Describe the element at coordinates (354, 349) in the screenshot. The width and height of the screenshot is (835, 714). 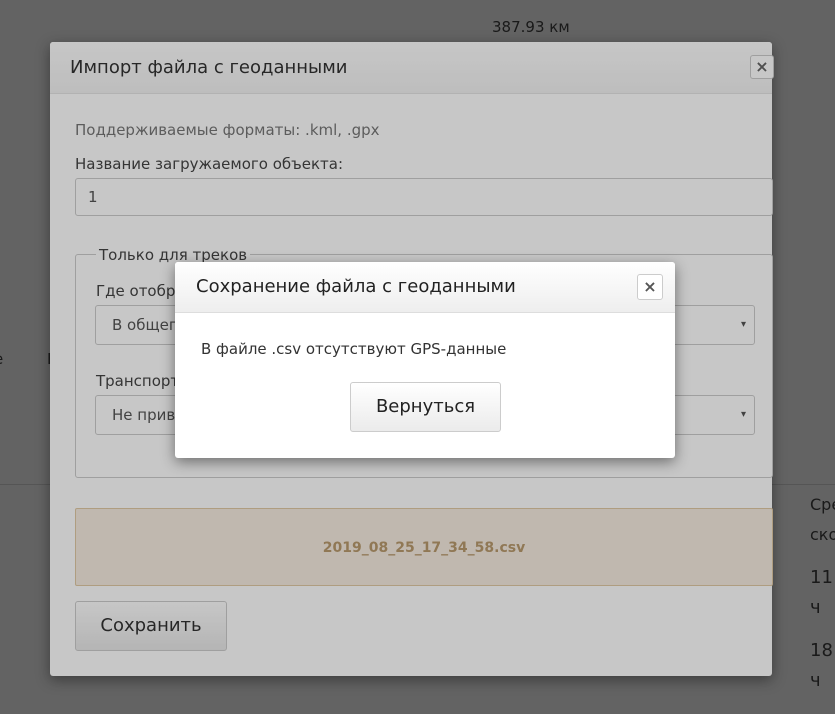
I see `alert-message: В файле .csv отсутствуют GPS-данные` at that location.